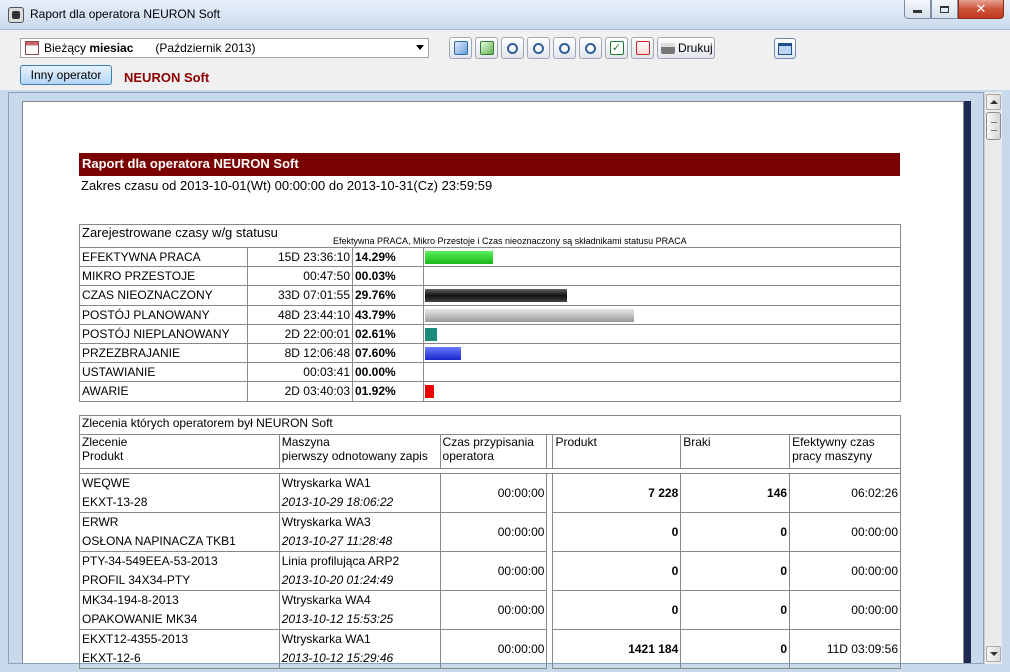  Describe the element at coordinates (388, 276) in the screenshot. I see `status-percent: 00.03%` at that location.